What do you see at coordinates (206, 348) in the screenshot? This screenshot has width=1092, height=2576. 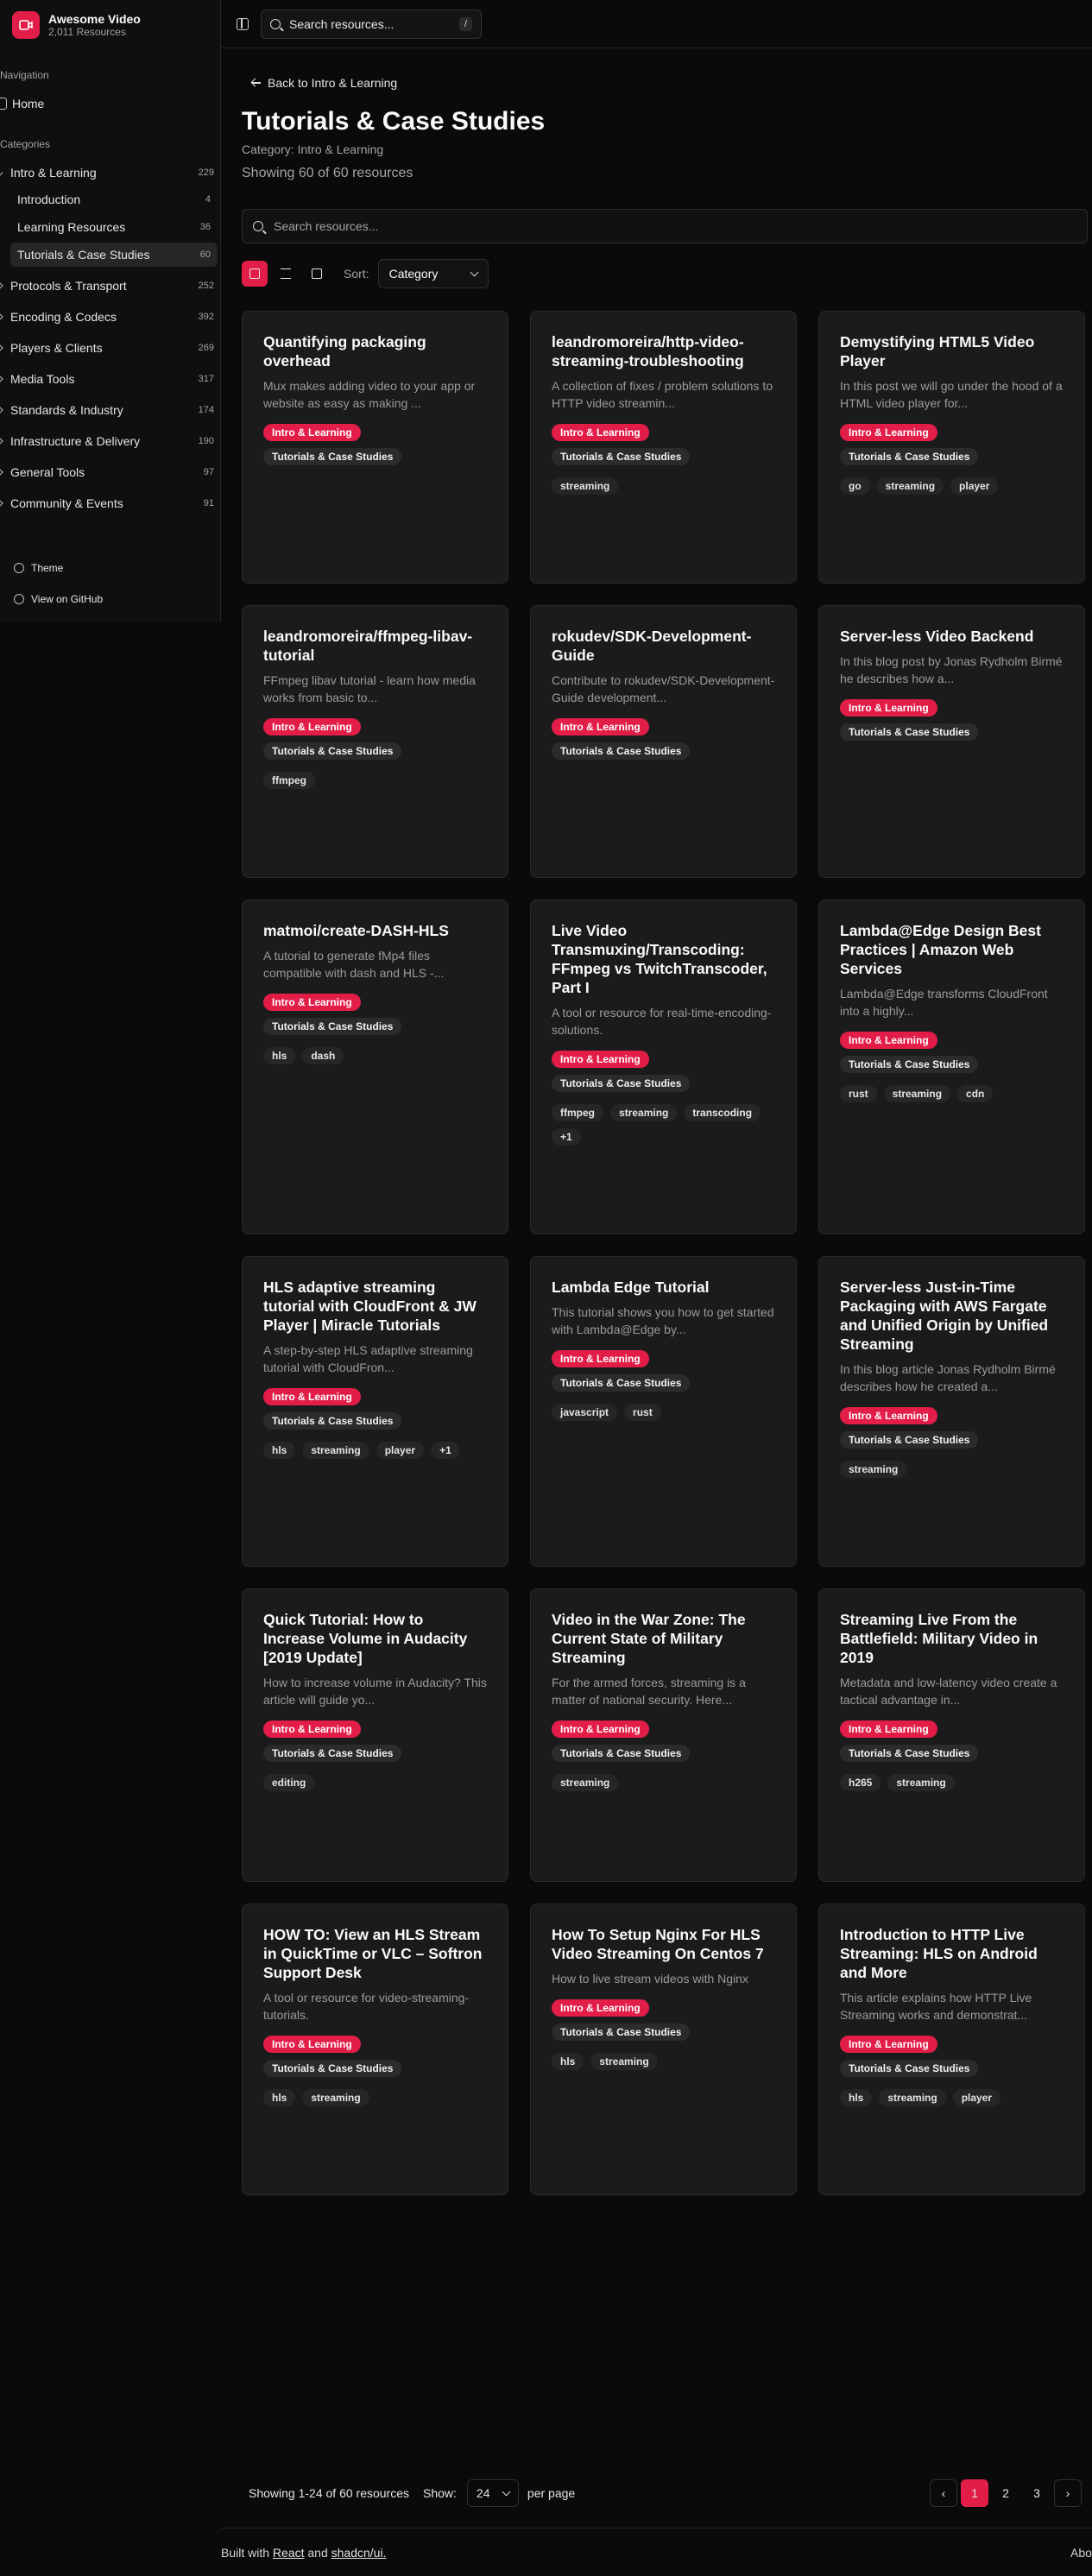 I see `sidebar-item-count: 269` at bounding box center [206, 348].